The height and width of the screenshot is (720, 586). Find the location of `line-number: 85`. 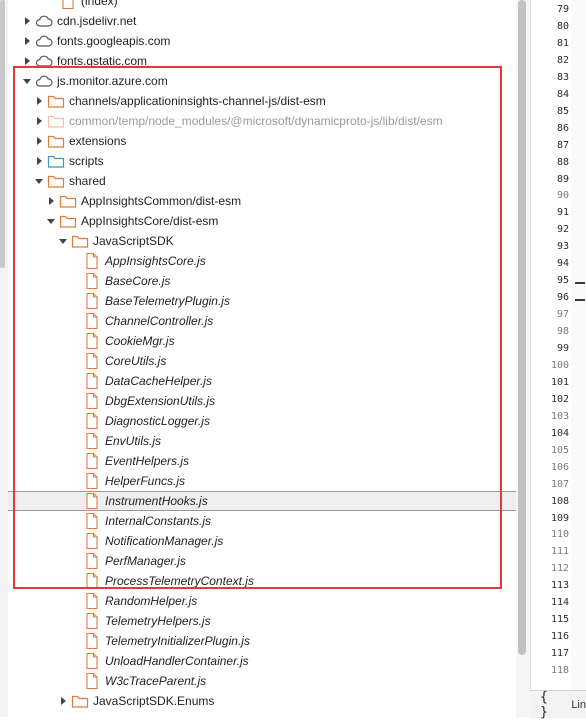

line-number: 85 is located at coordinates (562, 111).